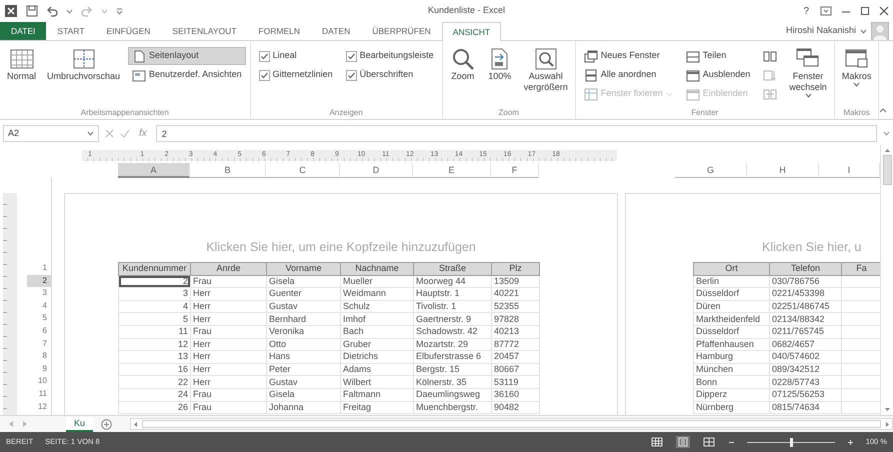  What do you see at coordinates (657, 442) in the screenshot?
I see `normal-view-icon` at bounding box center [657, 442].